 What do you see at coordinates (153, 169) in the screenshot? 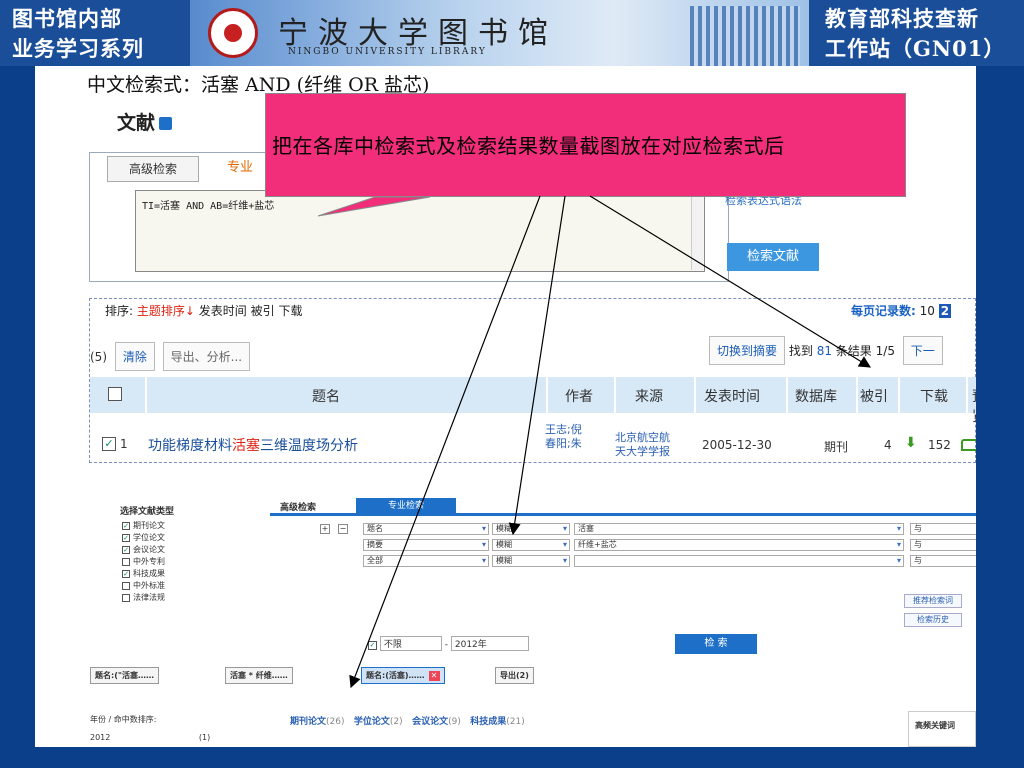
I see `tab-advanced-search: 高级检索` at bounding box center [153, 169].